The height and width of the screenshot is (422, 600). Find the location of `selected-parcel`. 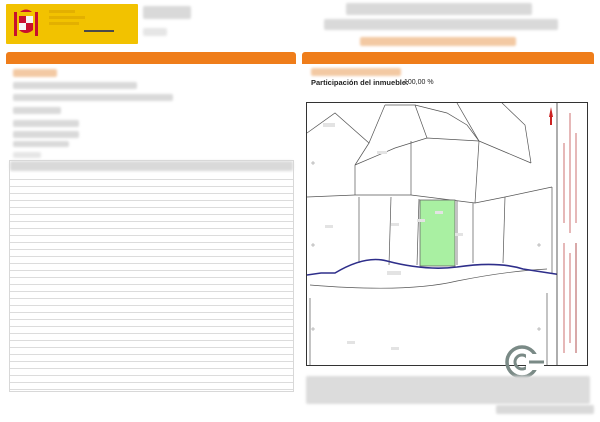

selected-parcel is located at coordinates (437, 233).